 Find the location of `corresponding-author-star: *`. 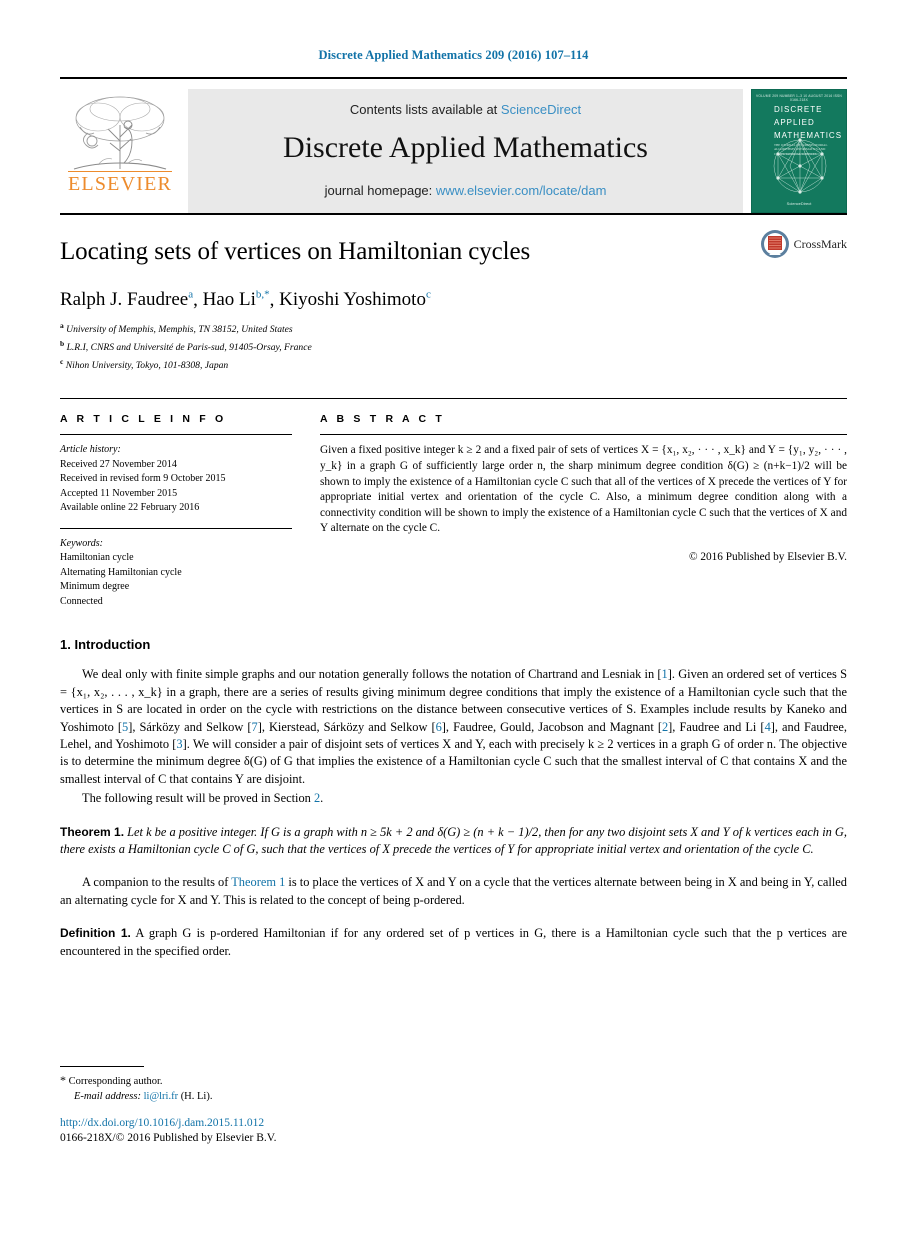

corresponding-author-star: * is located at coordinates (63, 1080).